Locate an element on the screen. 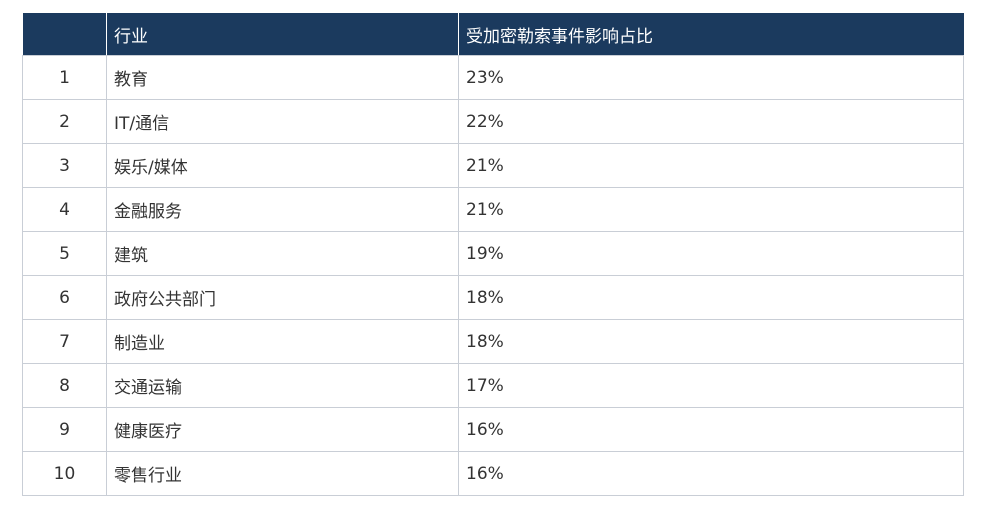 The image size is (991, 511). header-rank is located at coordinates (64, 34).